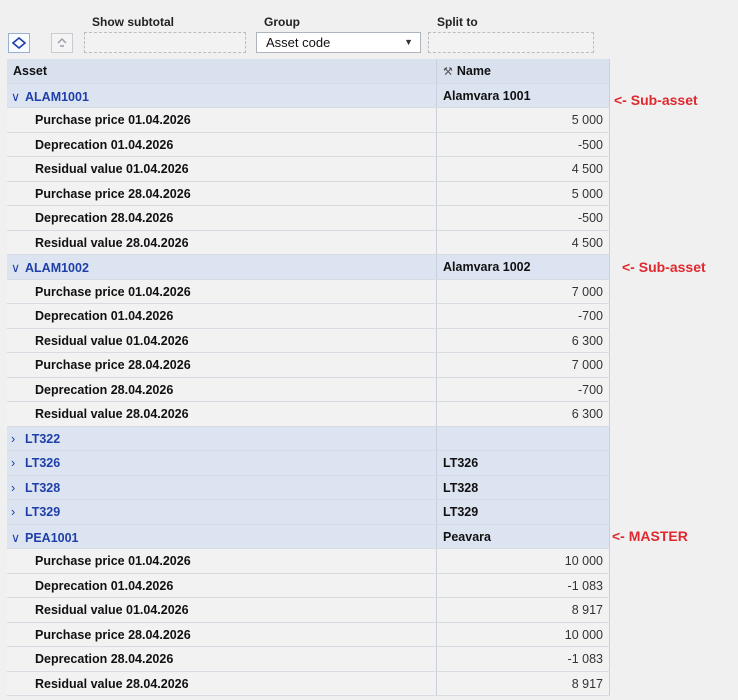  What do you see at coordinates (57, 268) in the screenshot?
I see `group-code: ALAM1002` at bounding box center [57, 268].